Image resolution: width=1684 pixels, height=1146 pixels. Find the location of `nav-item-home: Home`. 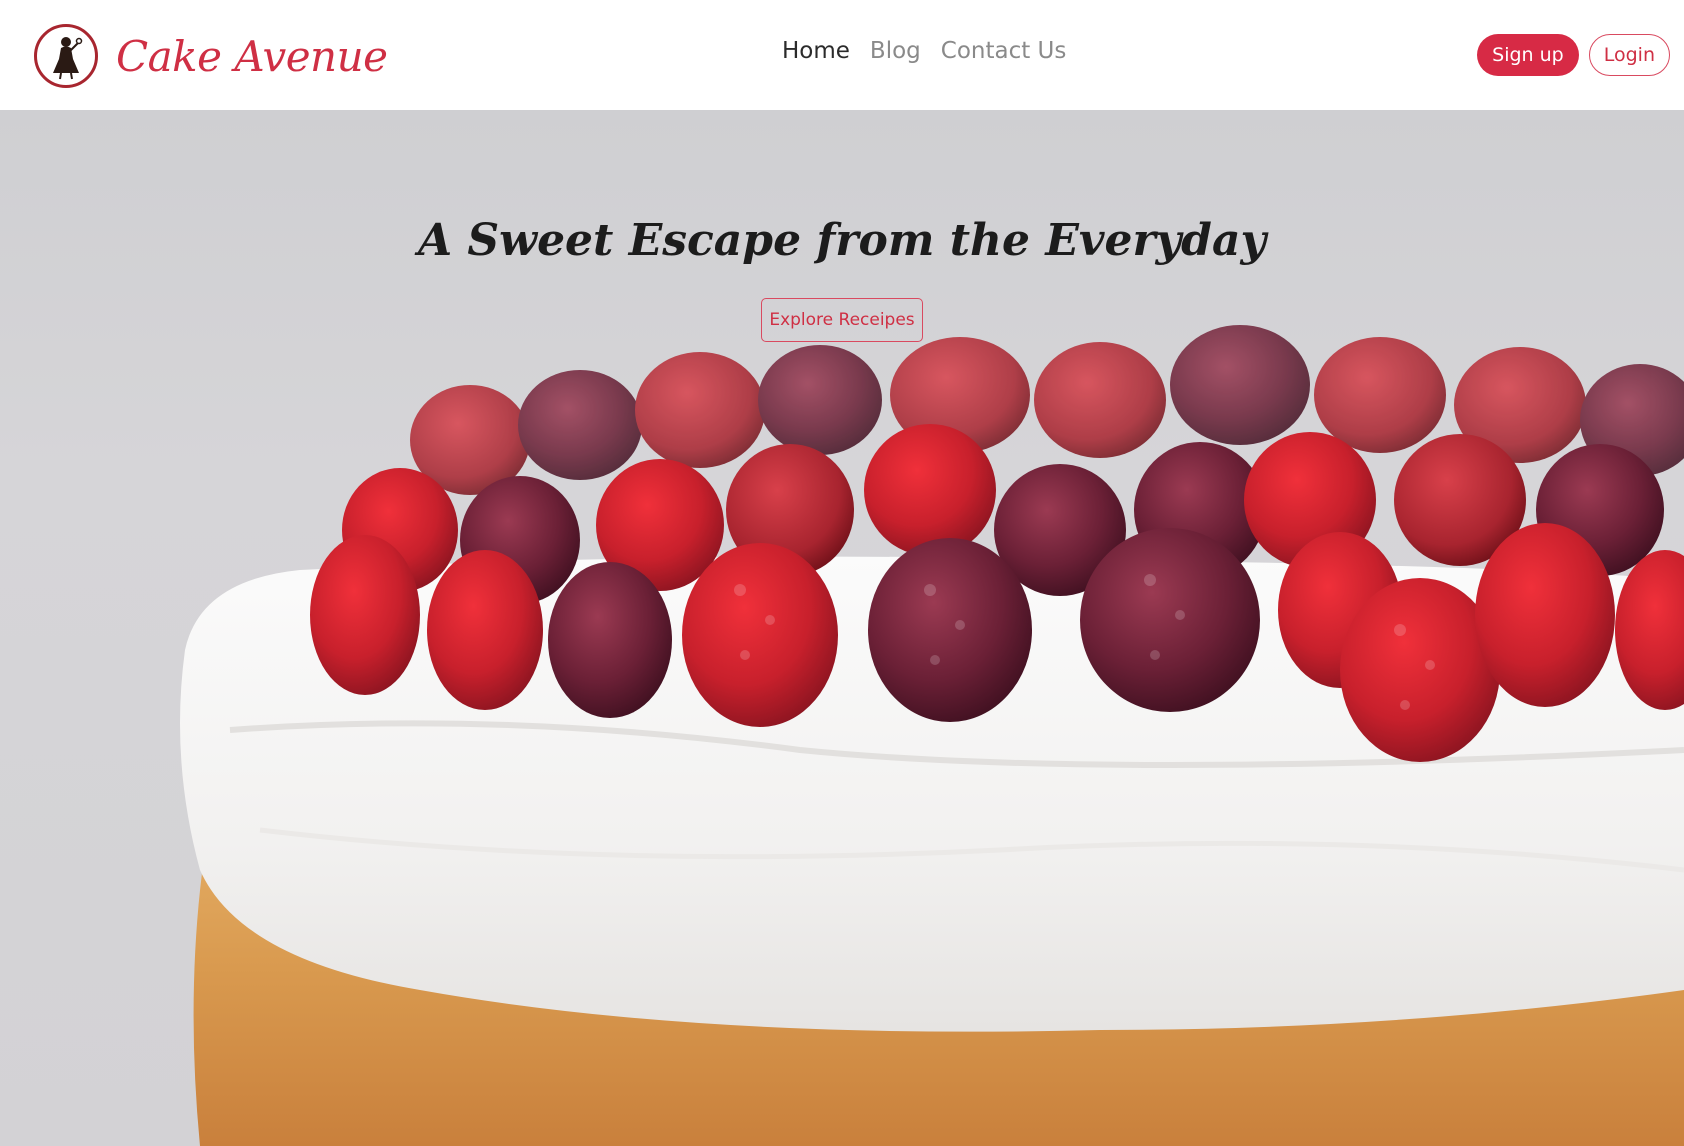

nav-item-home: Home is located at coordinates (816, 51).